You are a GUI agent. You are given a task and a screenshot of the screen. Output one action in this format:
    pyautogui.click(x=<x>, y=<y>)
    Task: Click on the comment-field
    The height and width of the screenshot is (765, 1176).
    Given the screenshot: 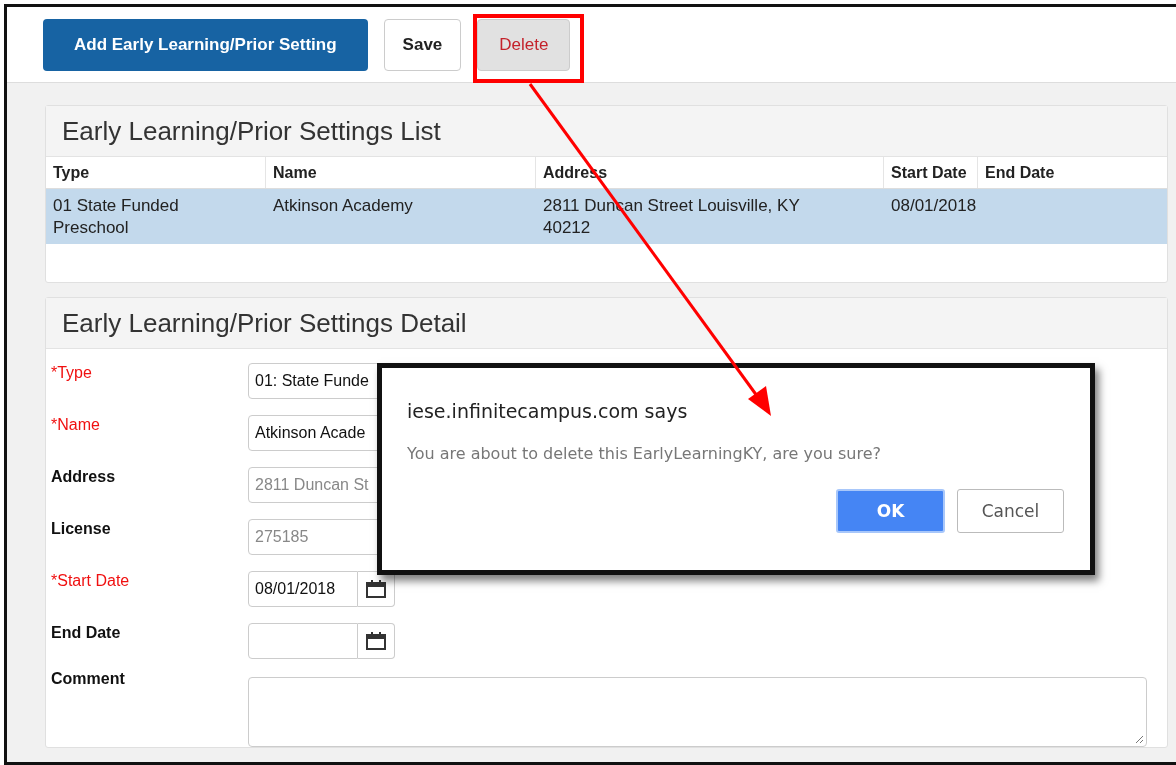 What is the action you would take?
    pyautogui.click(x=697, y=712)
    